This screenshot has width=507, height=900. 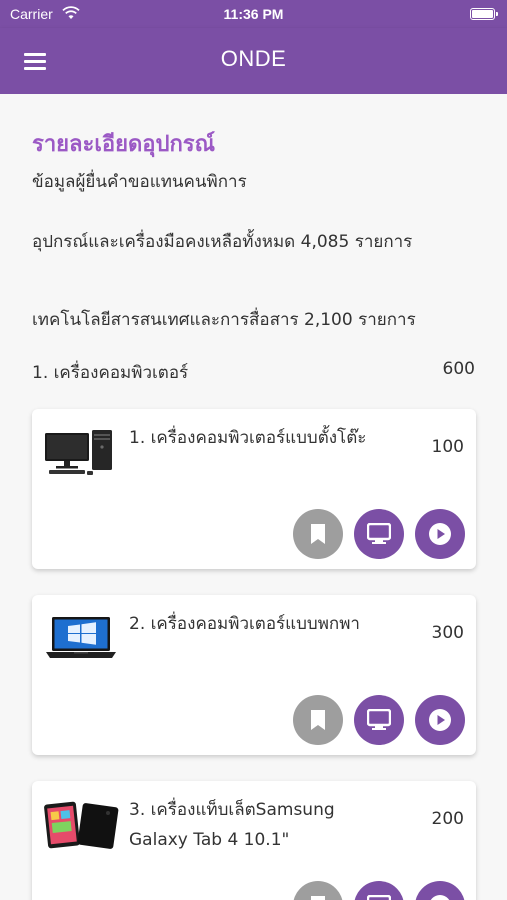 What do you see at coordinates (244, 624) in the screenshot?
I see `item-name: 2. เครื่องคอมพิวเตอร์แบบพกพา` at bounding box center [244, 624].